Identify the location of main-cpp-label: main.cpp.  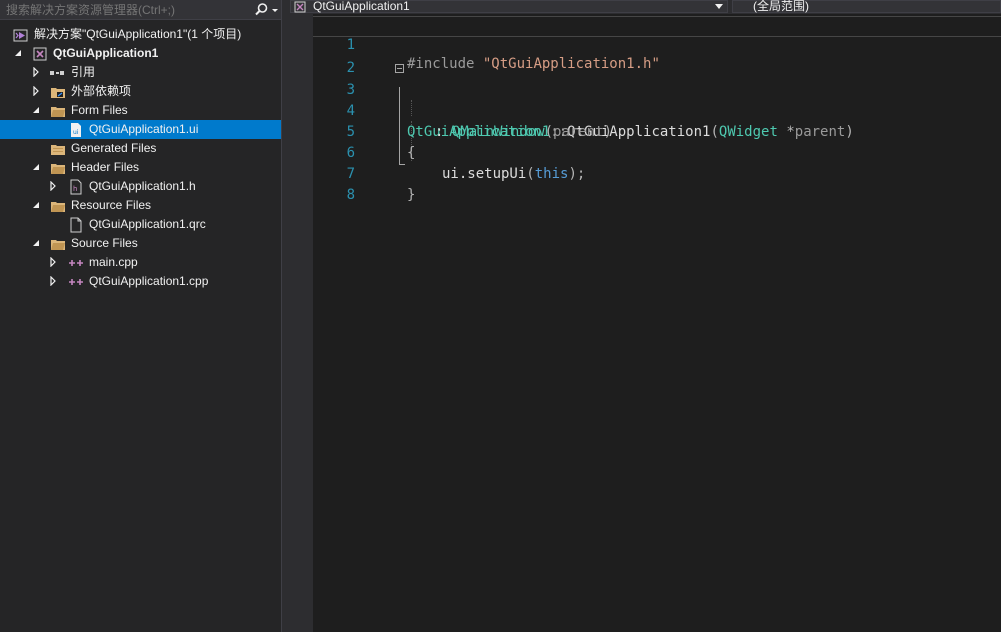
(113, 262).